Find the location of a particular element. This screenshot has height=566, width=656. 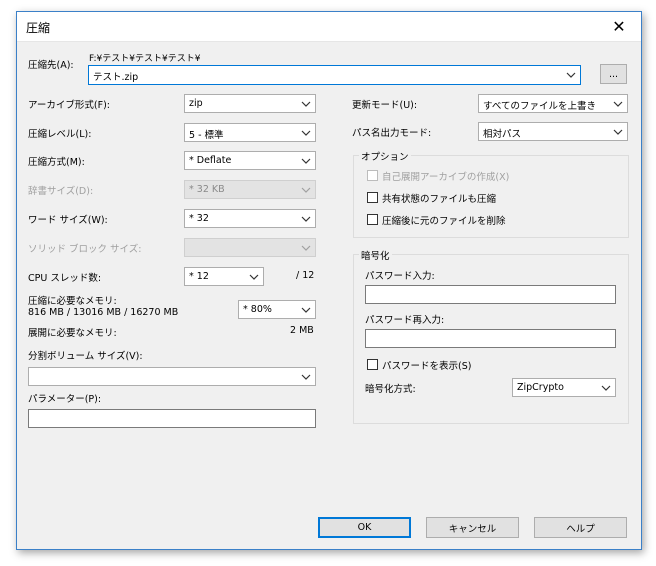

parameters-input is located at coordinates (172, 418).